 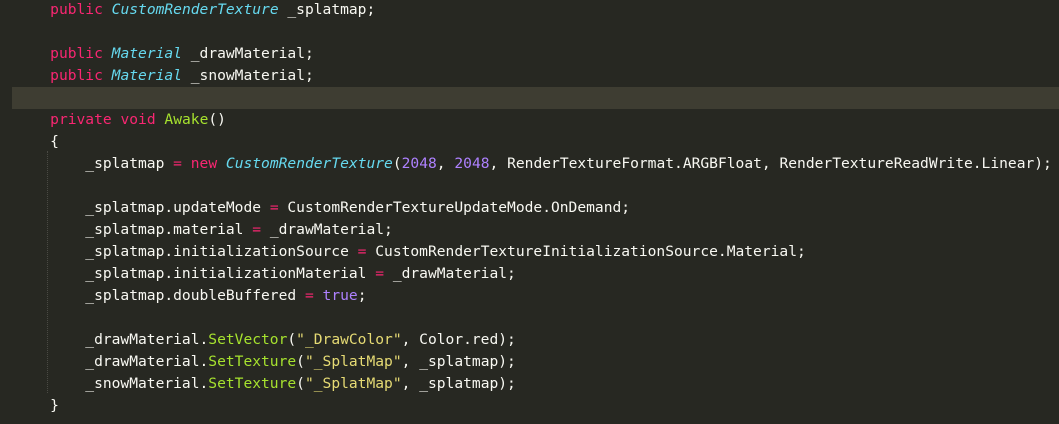 What do you see at coordinates (349, 339) in the screenshot?
I see `code-token: "_DrawColor"` at bounding box center [349, 339].